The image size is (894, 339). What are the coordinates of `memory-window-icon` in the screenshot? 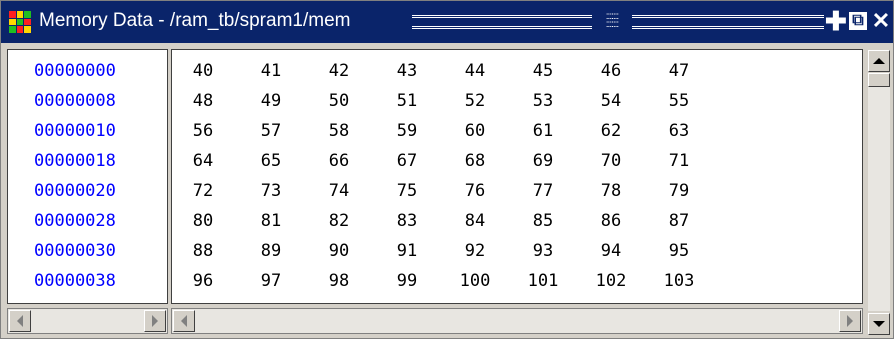 It's located at (20, 22).